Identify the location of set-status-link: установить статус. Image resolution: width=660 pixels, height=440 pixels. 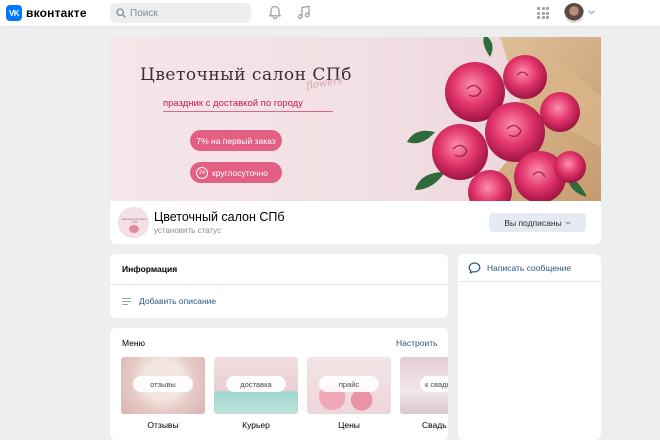
(187, 230).